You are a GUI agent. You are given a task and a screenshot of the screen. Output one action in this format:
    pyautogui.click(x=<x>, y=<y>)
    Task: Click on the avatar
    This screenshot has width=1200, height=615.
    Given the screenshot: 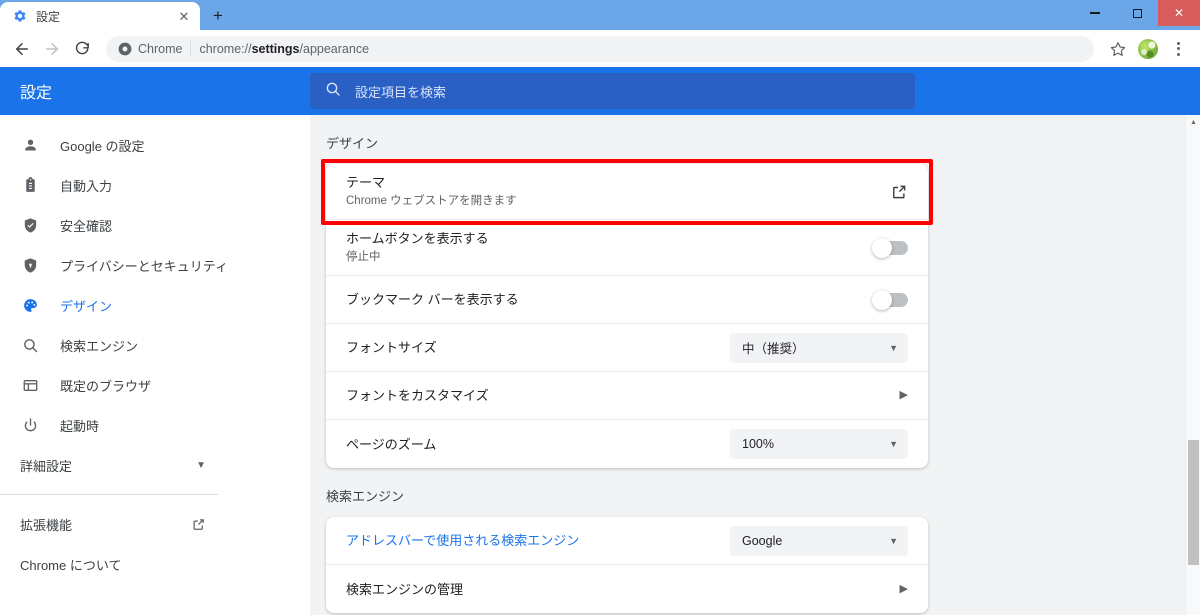 What is the action you would take?
    pyautogui.click(x=1148, y=48)
    